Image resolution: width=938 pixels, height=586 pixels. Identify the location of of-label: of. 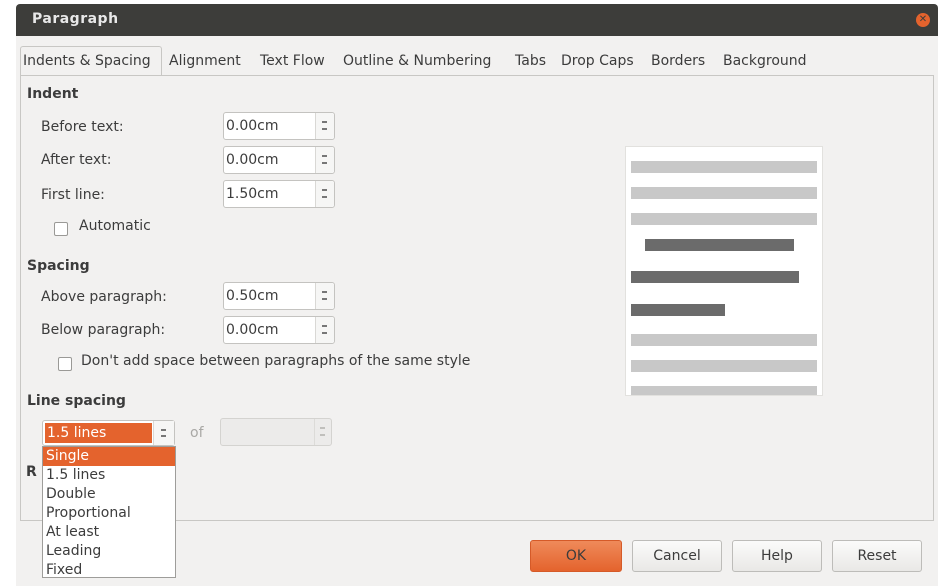
(197, 433).